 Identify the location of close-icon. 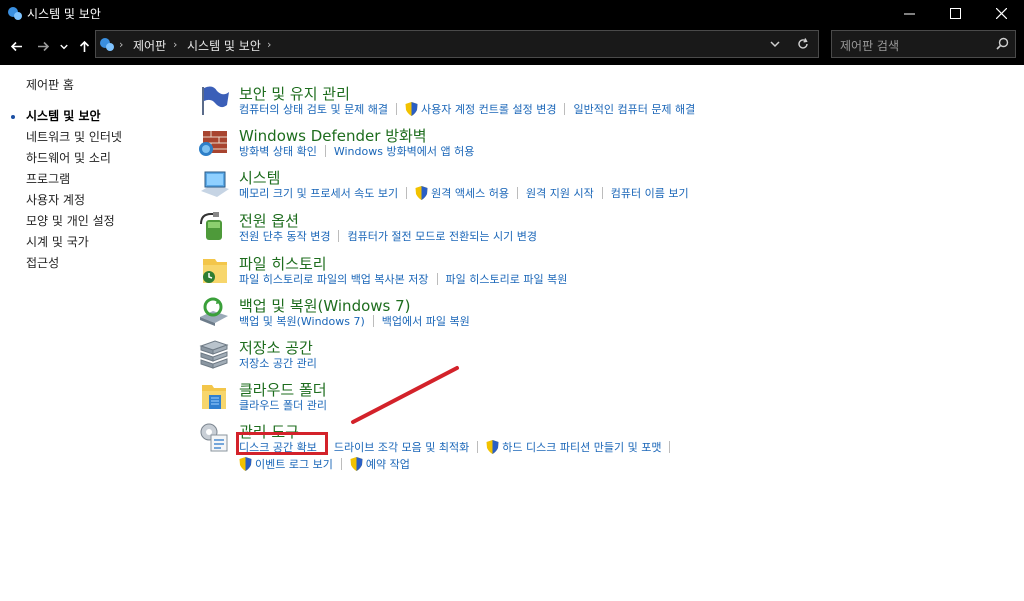
(1001, 13).